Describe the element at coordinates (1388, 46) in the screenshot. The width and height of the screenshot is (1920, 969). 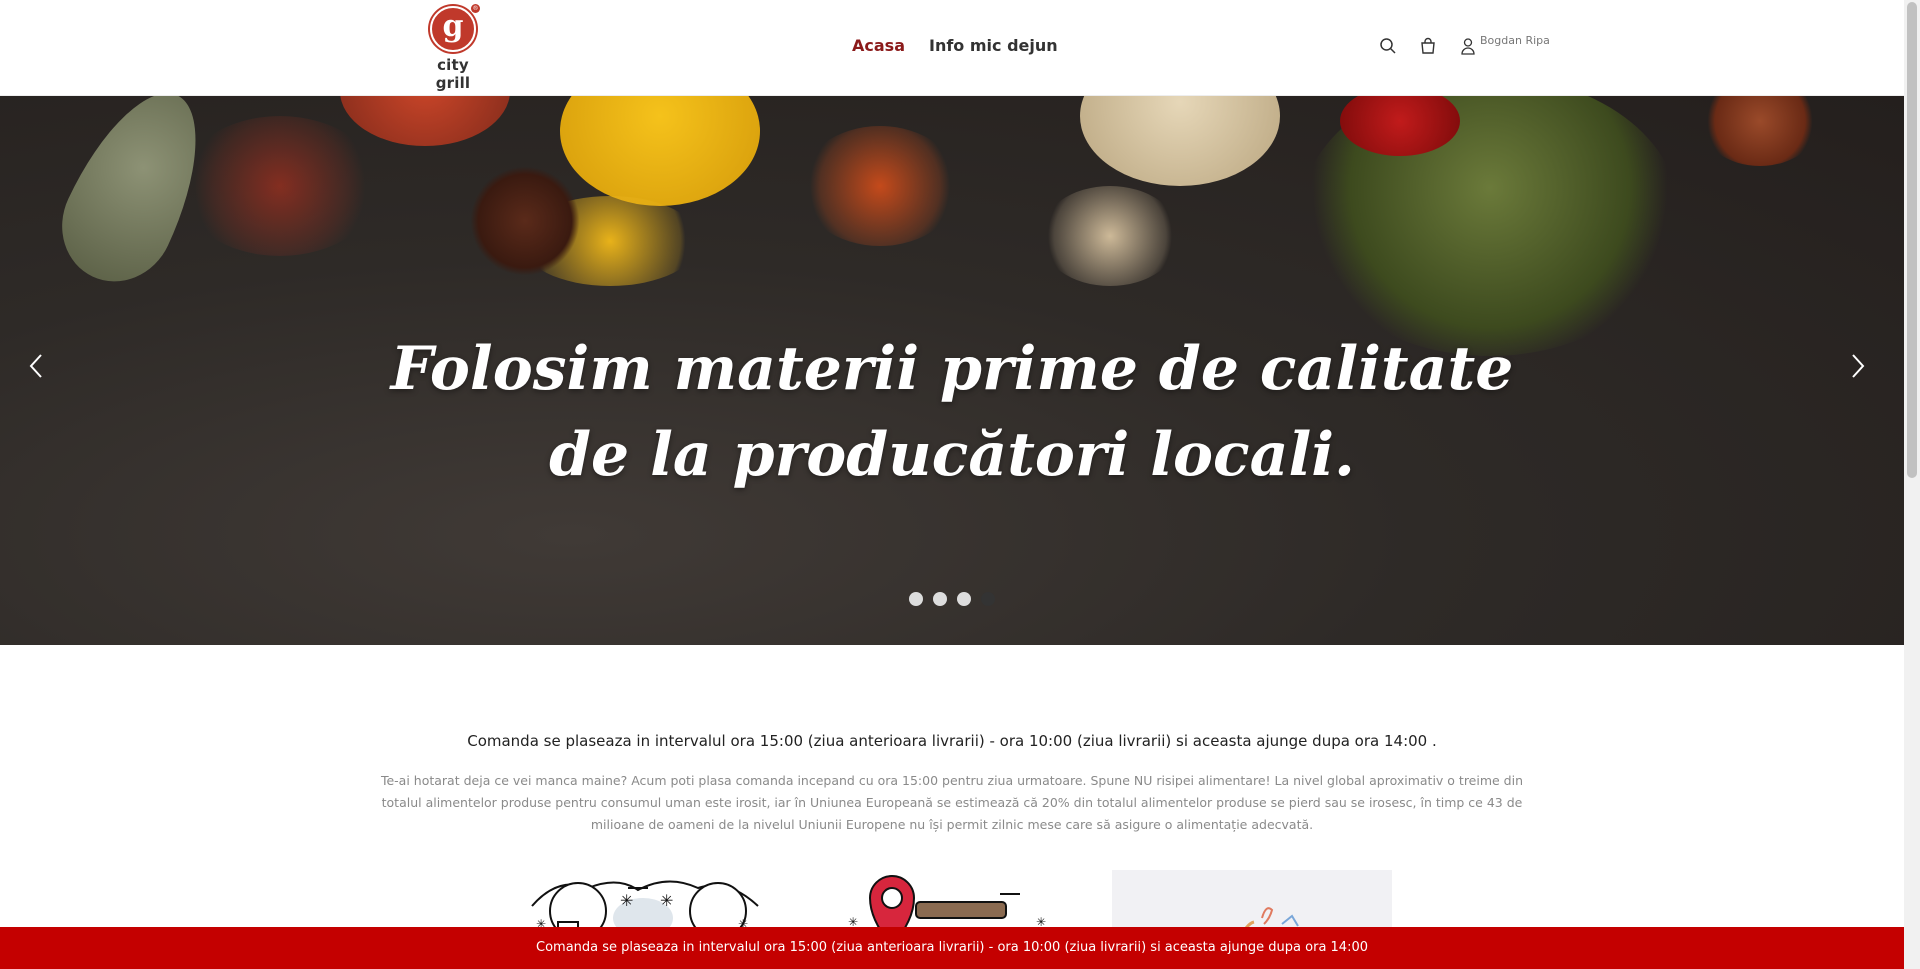
I see `search-icon` at that location.